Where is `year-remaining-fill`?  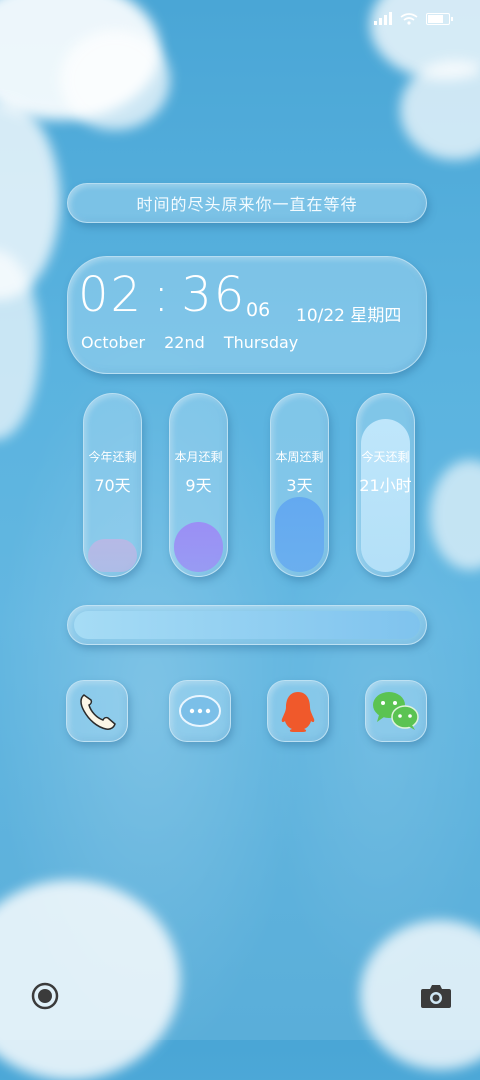 year-remaining-fill is located at coordinates (112, 555).